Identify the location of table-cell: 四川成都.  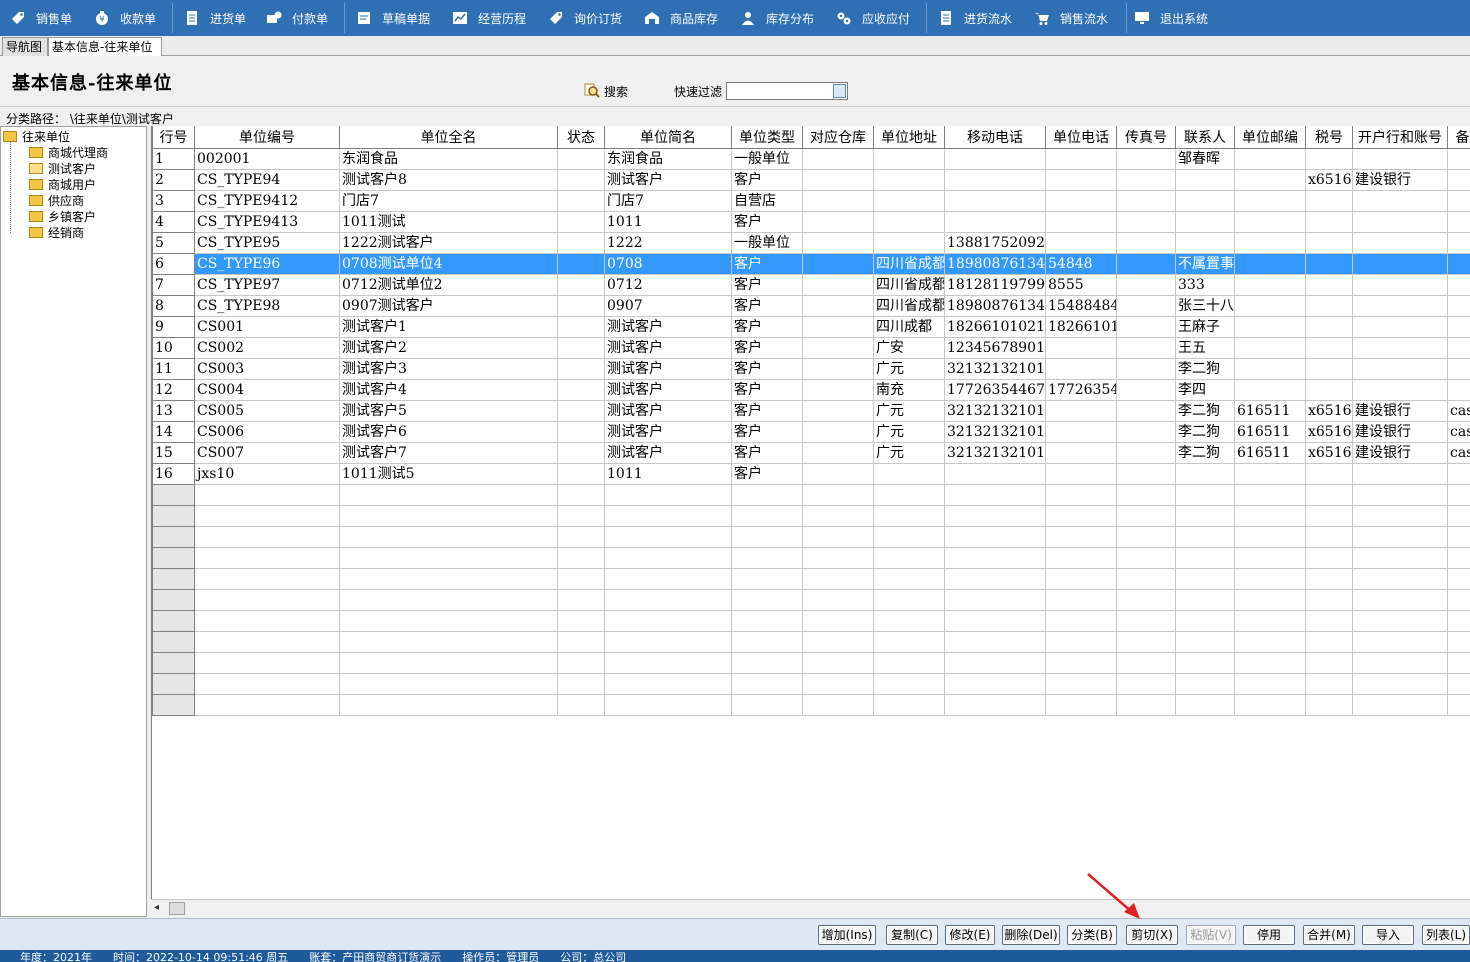
(909, 326).